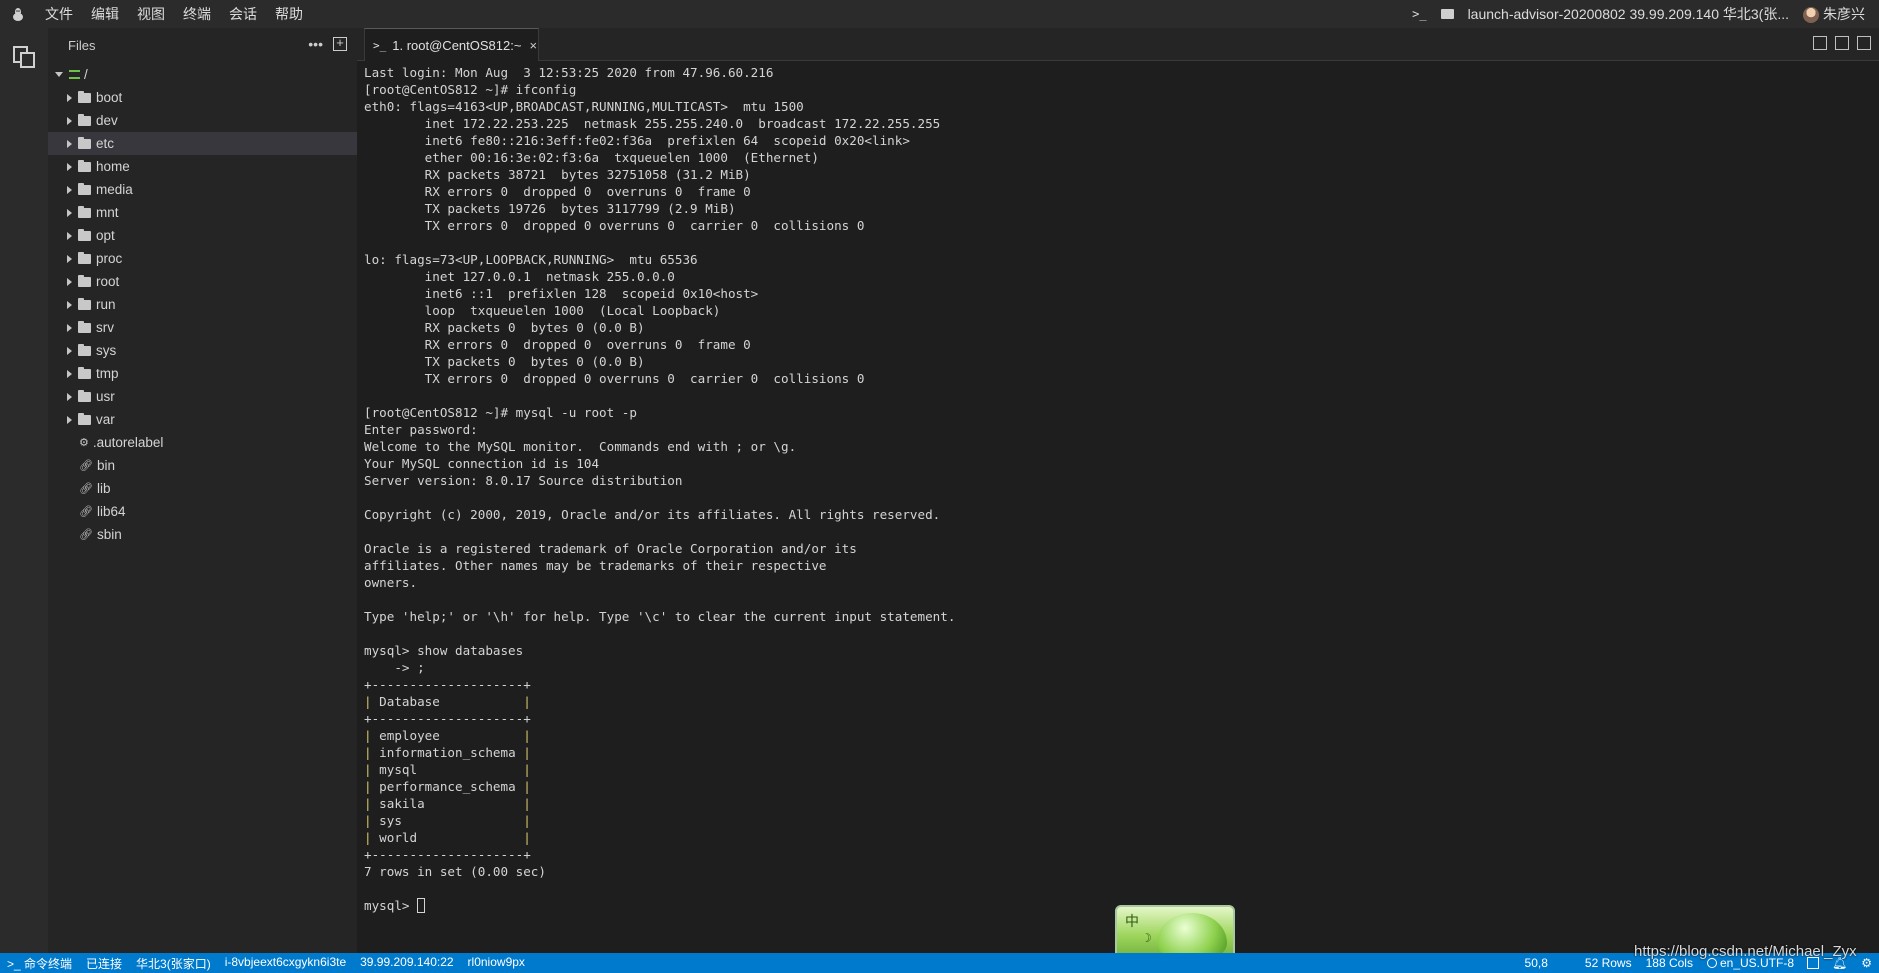  Describe the element at coordinates (447, 701) in the screenshot. I see `terminal-line: | Database |` at that location.